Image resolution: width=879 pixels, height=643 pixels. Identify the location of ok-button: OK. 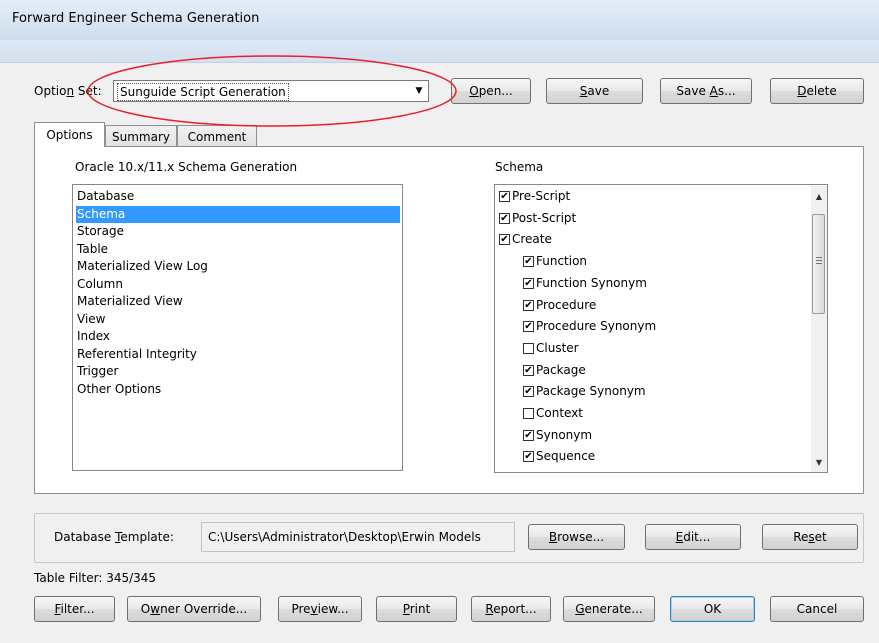
(712, 609).